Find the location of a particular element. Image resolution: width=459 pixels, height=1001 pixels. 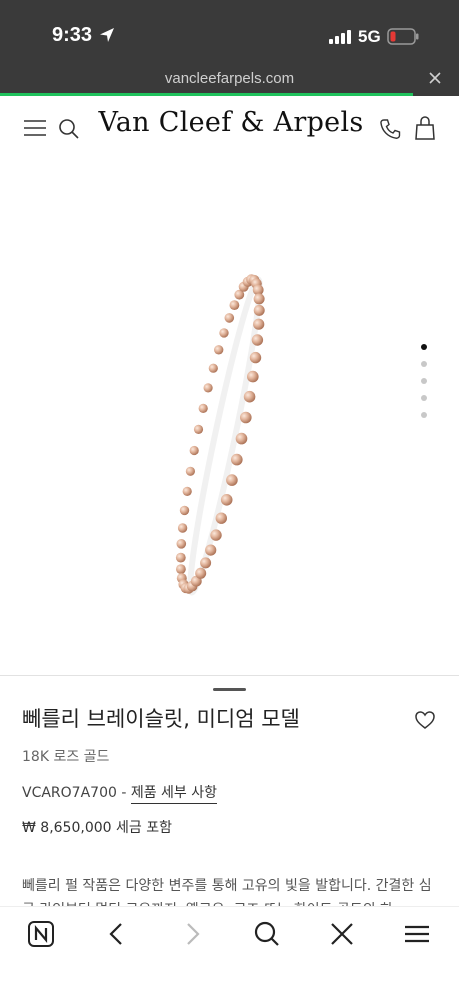

shopping-bag-icon is located at coordinates (425, 128).